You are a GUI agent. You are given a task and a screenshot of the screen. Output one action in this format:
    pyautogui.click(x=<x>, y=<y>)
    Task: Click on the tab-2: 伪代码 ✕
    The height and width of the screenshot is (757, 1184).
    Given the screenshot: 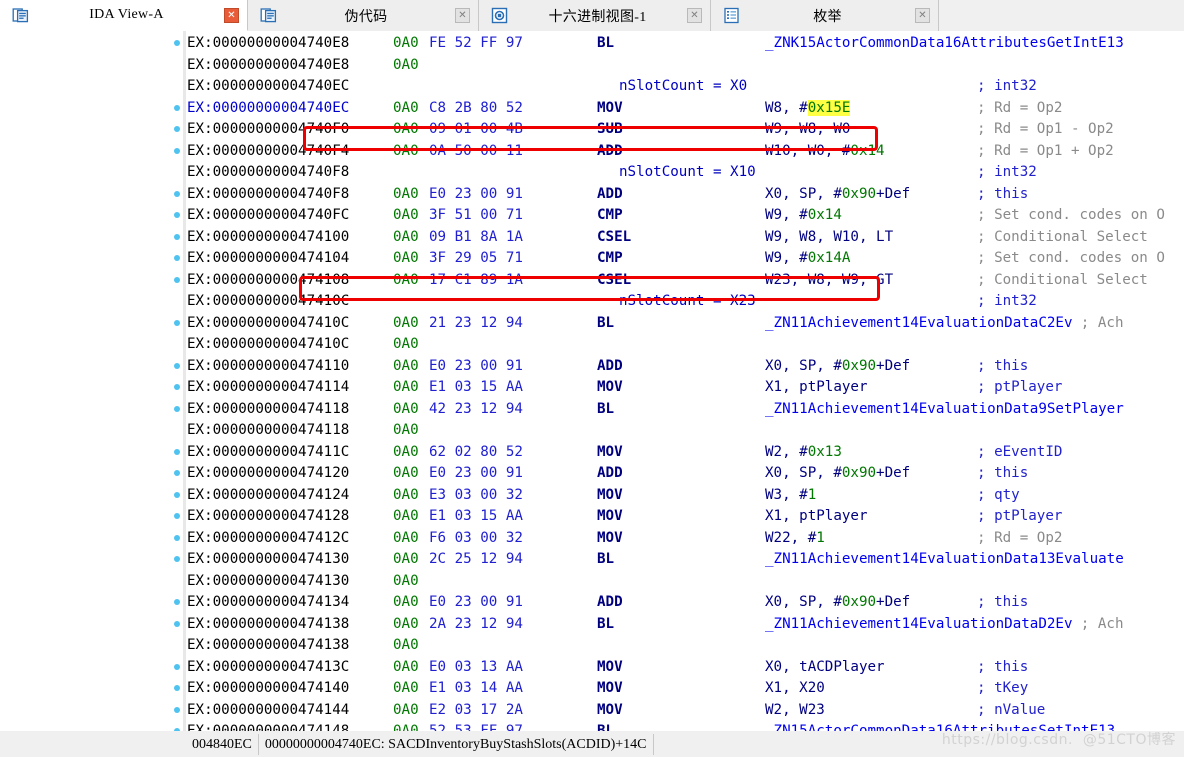 What is the action you would take?
    pyautogui.click(x=363, y=15)
    